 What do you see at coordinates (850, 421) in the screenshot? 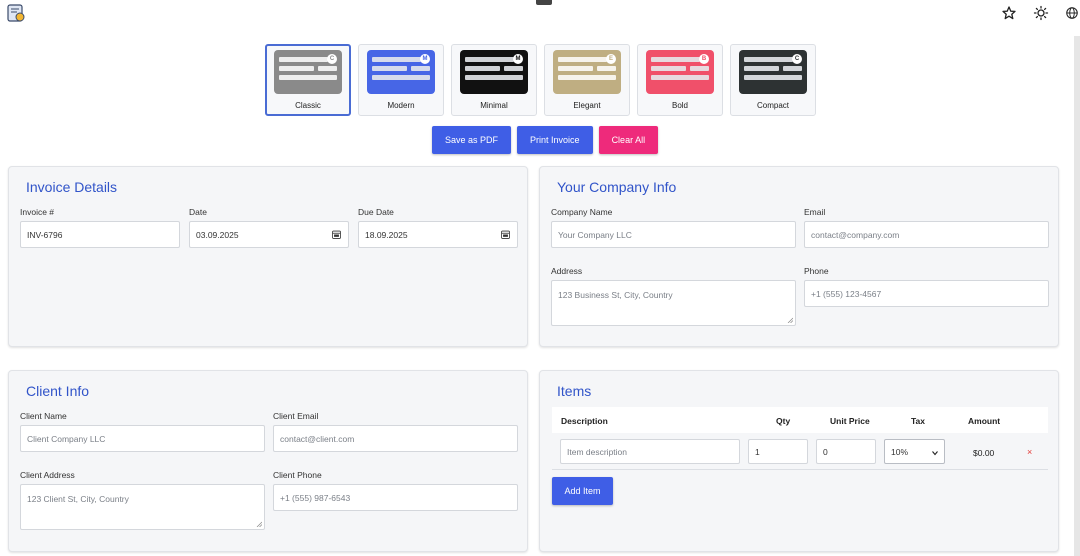
I see `column-header-unit-price: Unit Price` at bounding box center [850, 421].